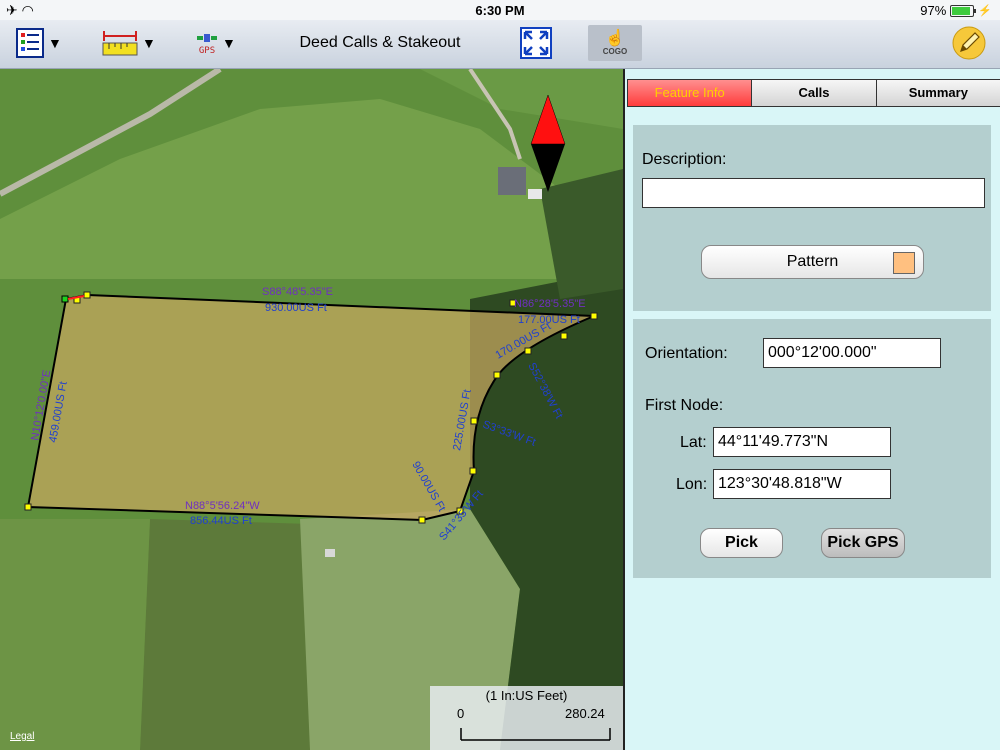 Image resolution: width=1000 pixels, height=750 pixels. Describe the element at coordinates (297, 292) in the screenshot. I see `top-bearing-label: S88°48'5.35"E` at that location.